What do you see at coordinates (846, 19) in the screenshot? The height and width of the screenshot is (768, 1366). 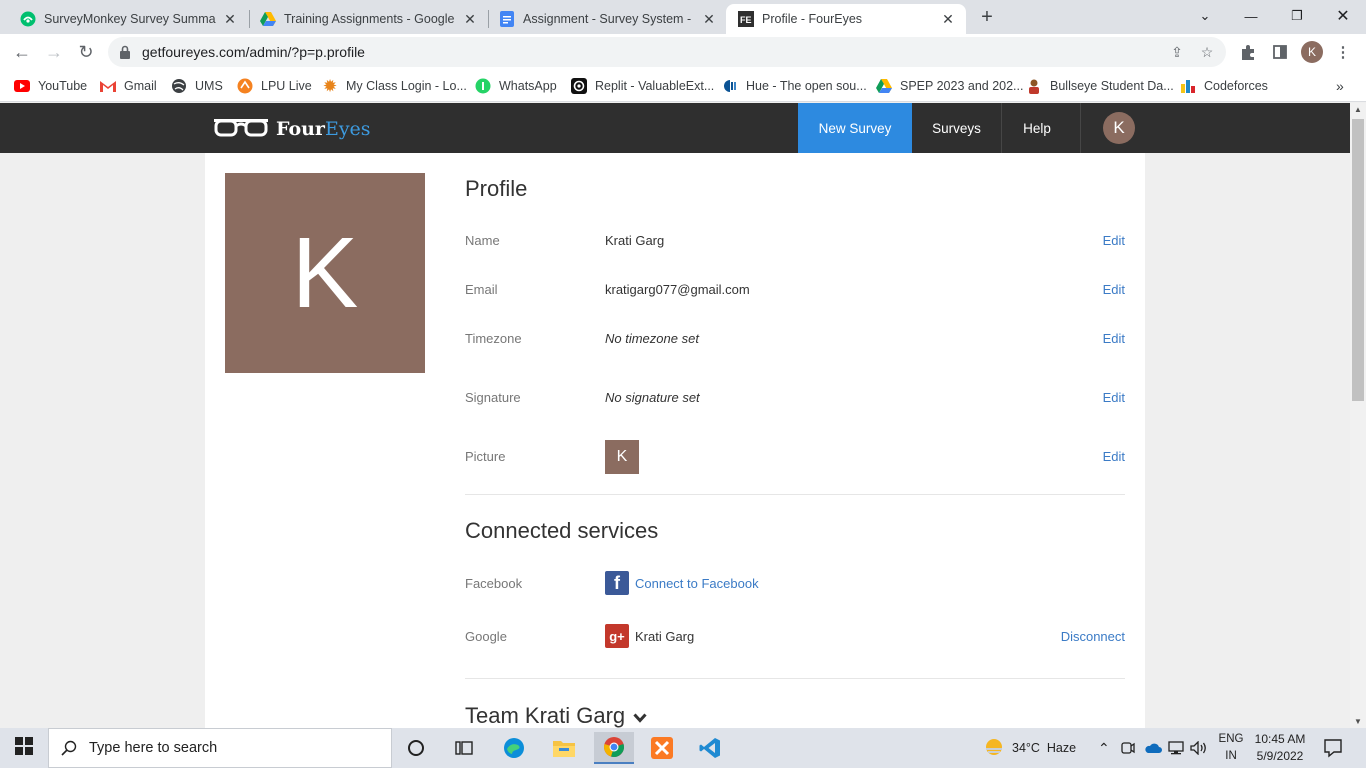 I see `tab-profile-foureyes: FE Profile - FourEyes ✕` at bounding box center [846, 19].